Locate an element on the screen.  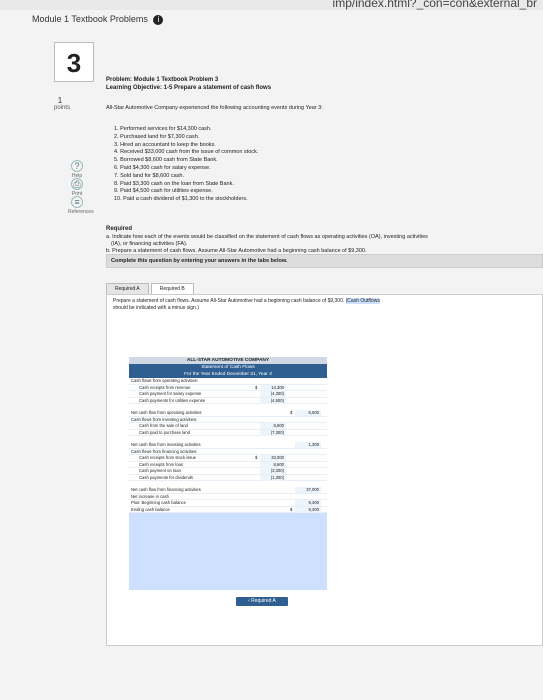
row-label: Cash from the sale of land is located at coordinates (163, 426).